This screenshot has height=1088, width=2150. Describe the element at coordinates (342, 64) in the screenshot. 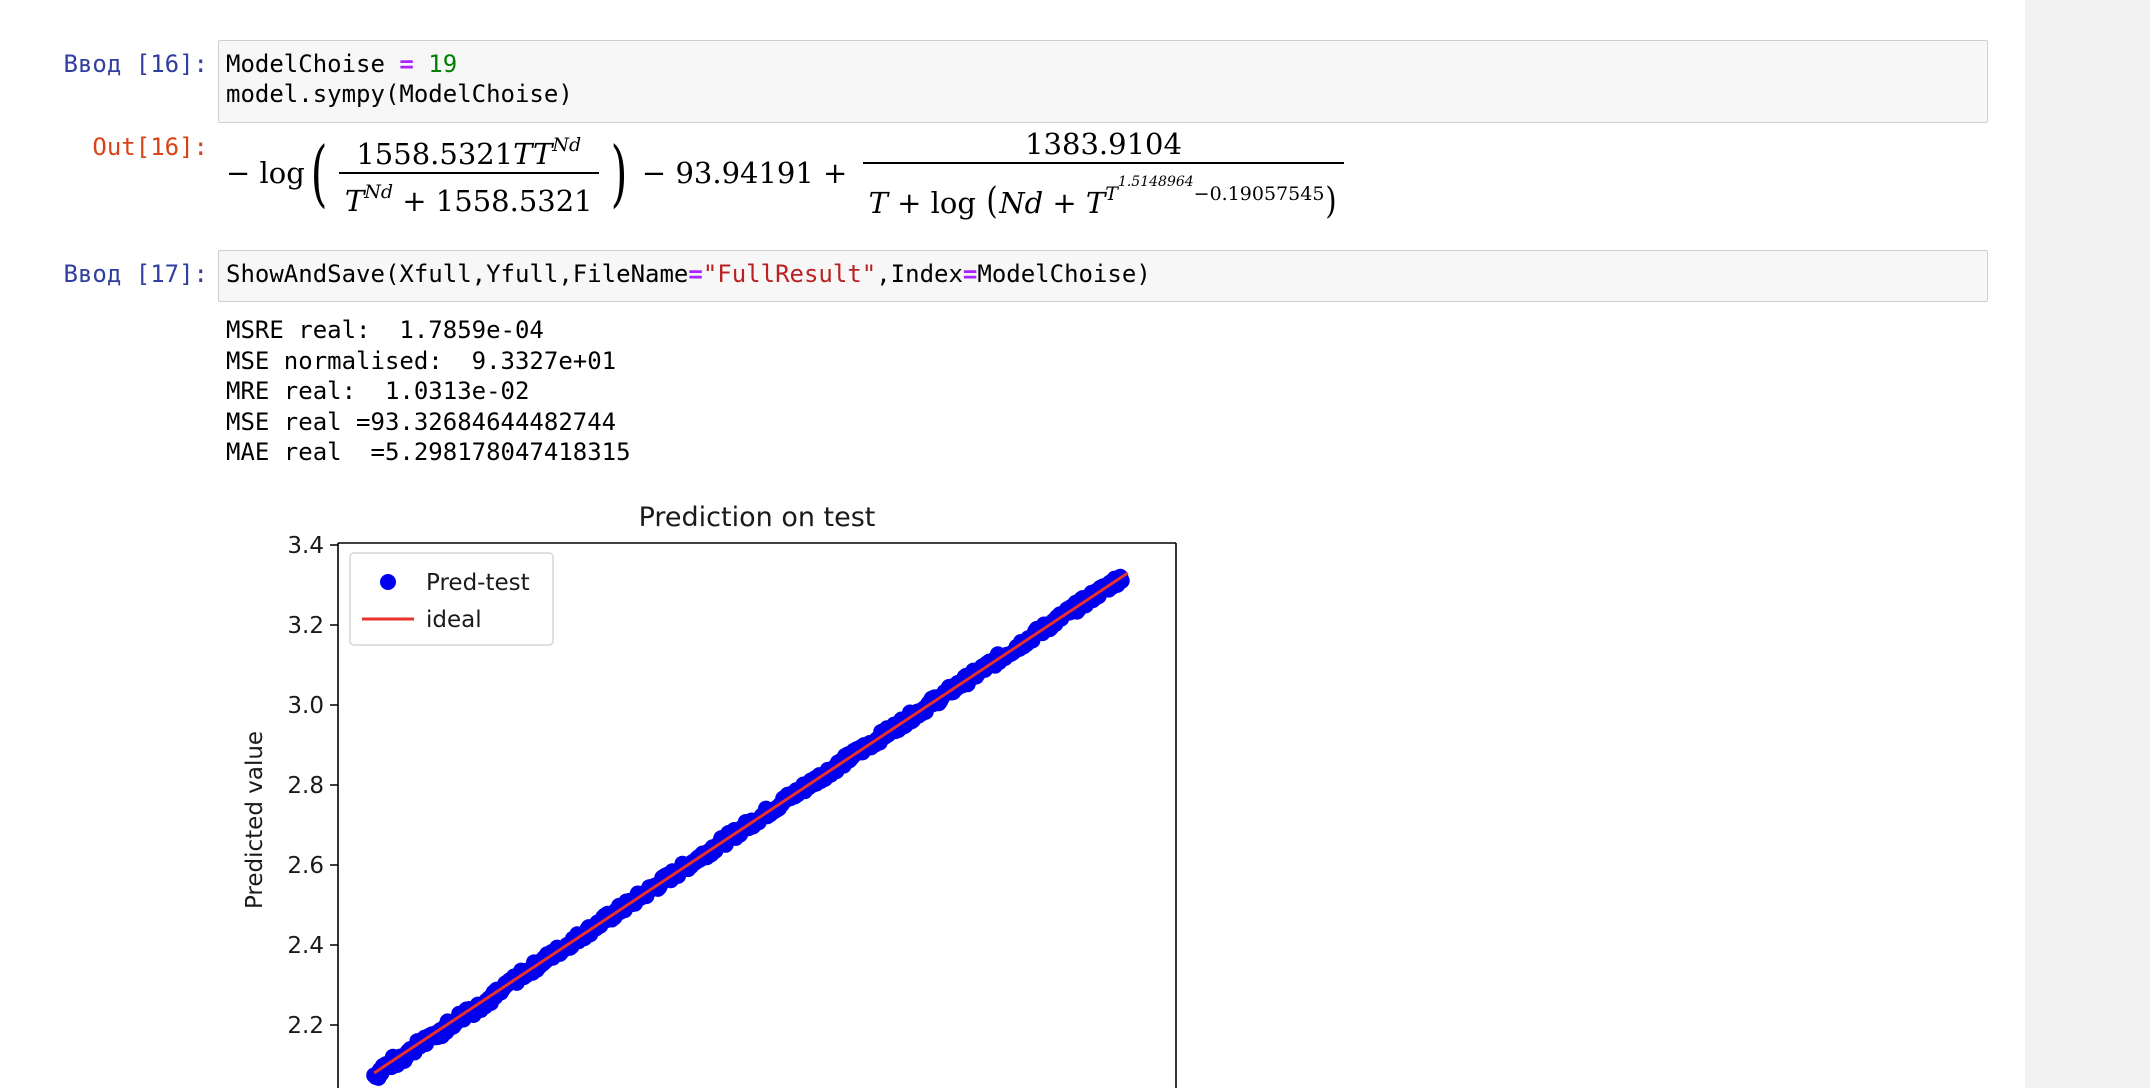

I see `code-line: ModelChoise = 19` at that location.